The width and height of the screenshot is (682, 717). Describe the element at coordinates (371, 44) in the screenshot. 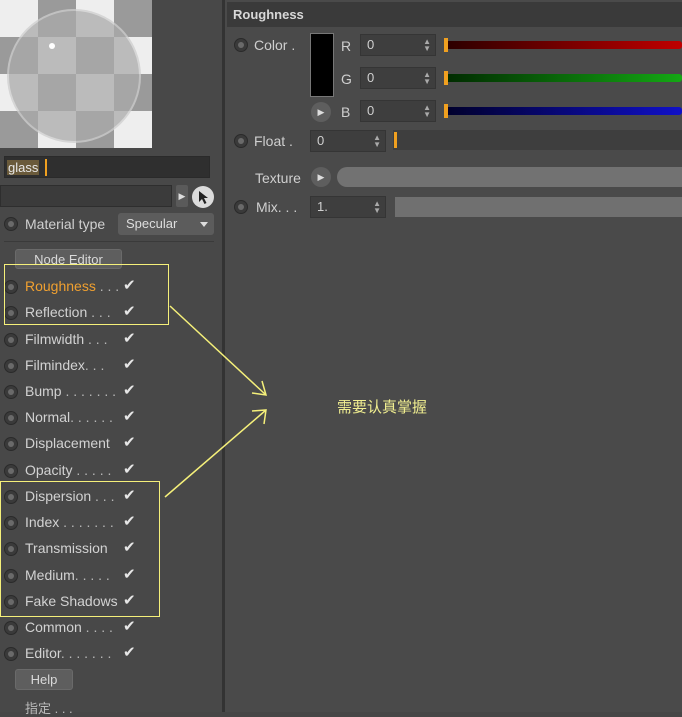

I see `r-value: 0` at that location.